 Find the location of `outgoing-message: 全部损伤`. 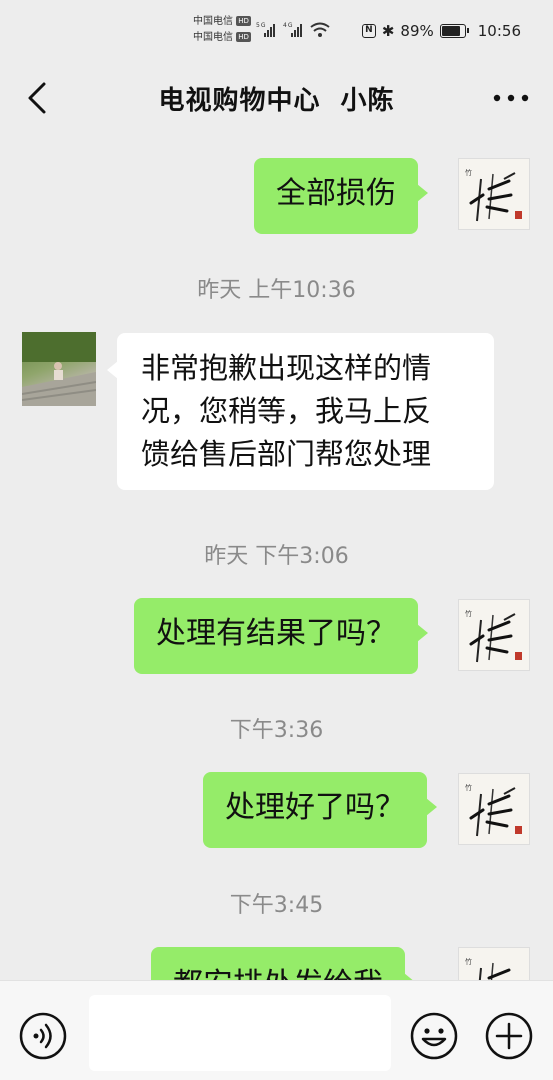

outgoing-message: 全部损伤 is located at coordinates (341, 196).